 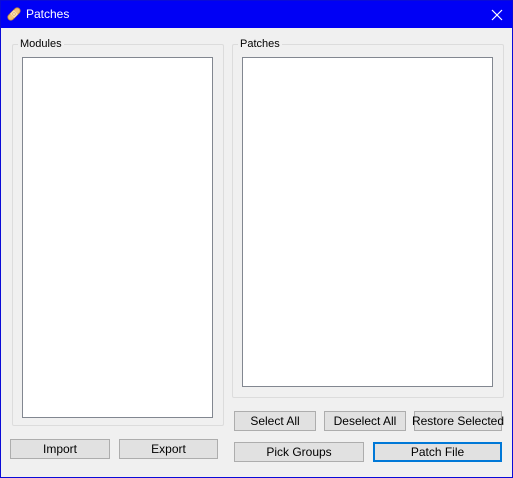 What do you see at coordinates (48, 14) in the screenshot?
I see `window-title: Patches` at bounding box center [48, 14].